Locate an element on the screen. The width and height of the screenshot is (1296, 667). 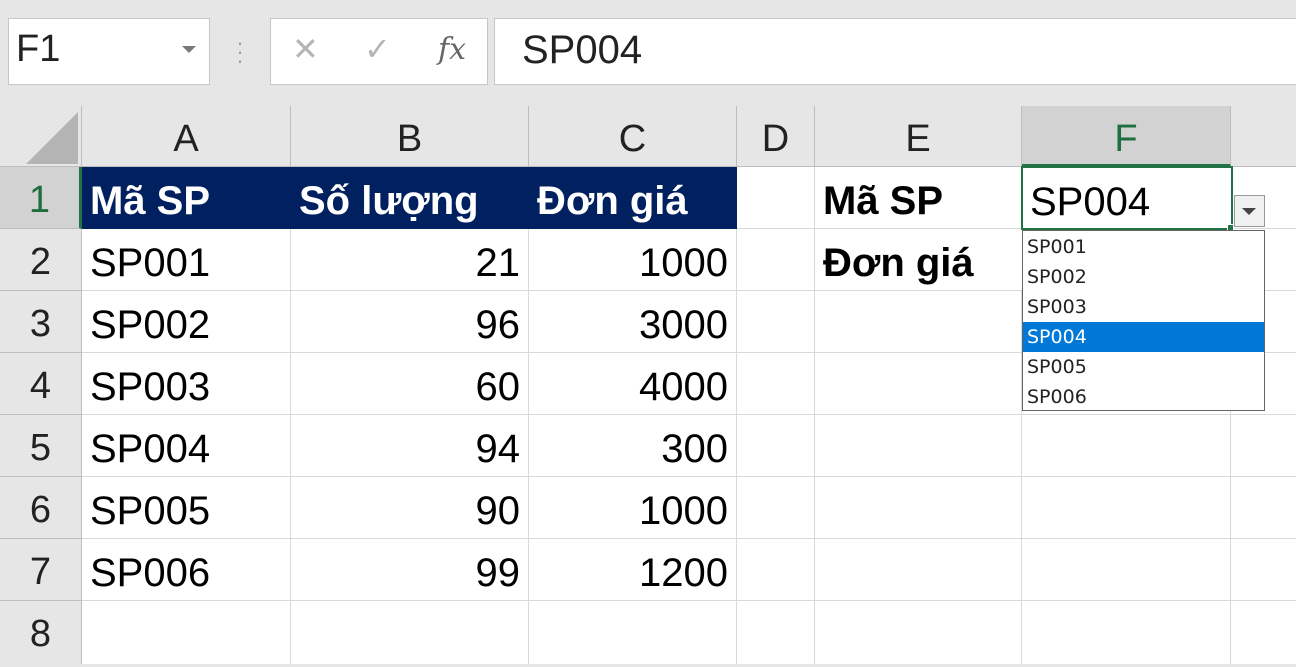
dropdown-option: SP002 is located at coordinates (1143, 277).